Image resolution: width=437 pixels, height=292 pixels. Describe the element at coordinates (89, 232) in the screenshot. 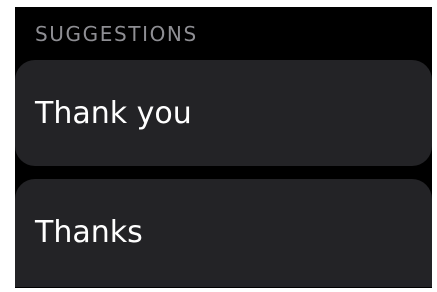

I see `suggestion-label: Thanks` at that location.